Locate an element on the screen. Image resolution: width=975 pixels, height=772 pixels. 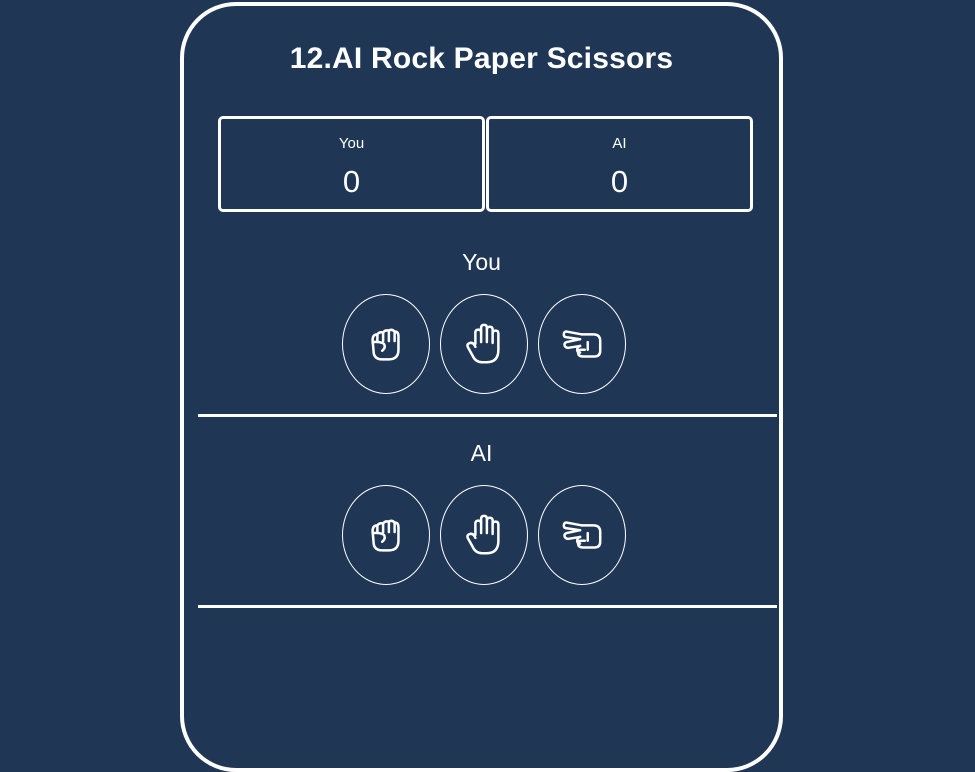
player-section-label: You is located at coordinates (481, 262).